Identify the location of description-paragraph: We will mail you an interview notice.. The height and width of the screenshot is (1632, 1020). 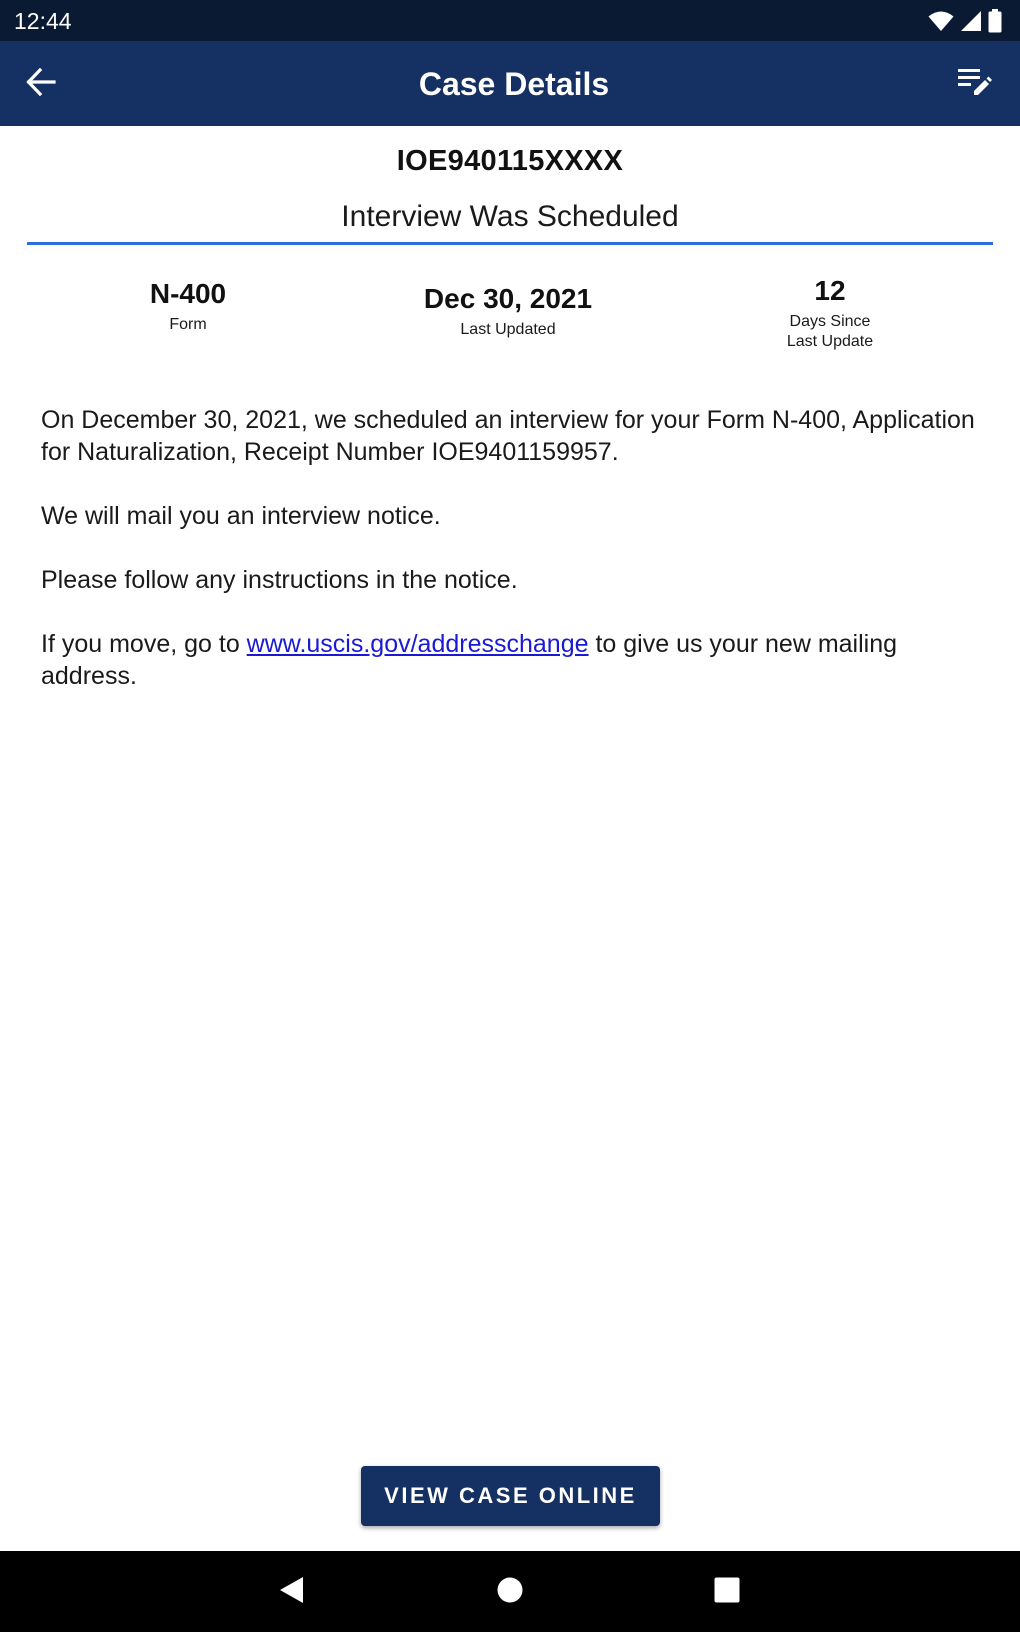
(241, 516).